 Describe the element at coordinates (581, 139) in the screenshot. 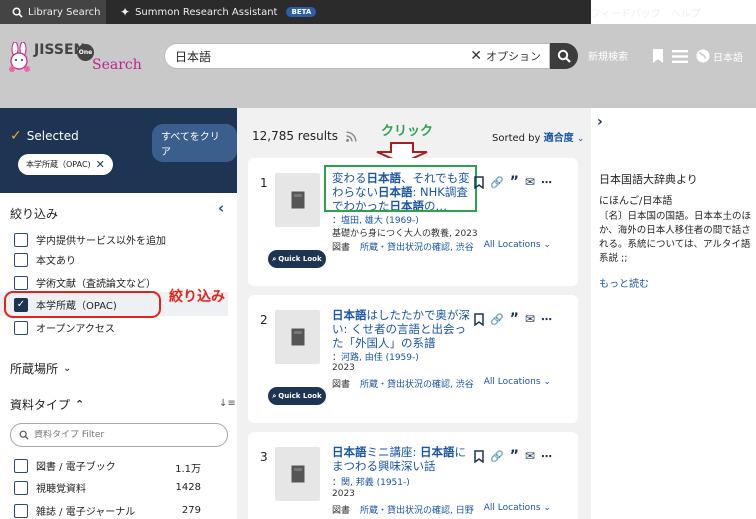

I see `chevron-down-icon: ⌄` at that location.